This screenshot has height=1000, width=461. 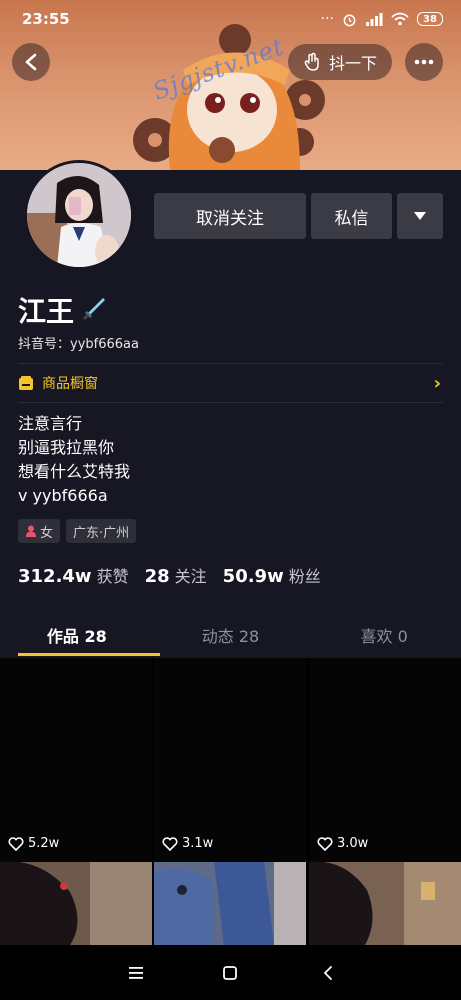 What do you see at coordinates (157, 576) in the screenshot?
I see `stat-number: 28` at bounding box center [157, 576].